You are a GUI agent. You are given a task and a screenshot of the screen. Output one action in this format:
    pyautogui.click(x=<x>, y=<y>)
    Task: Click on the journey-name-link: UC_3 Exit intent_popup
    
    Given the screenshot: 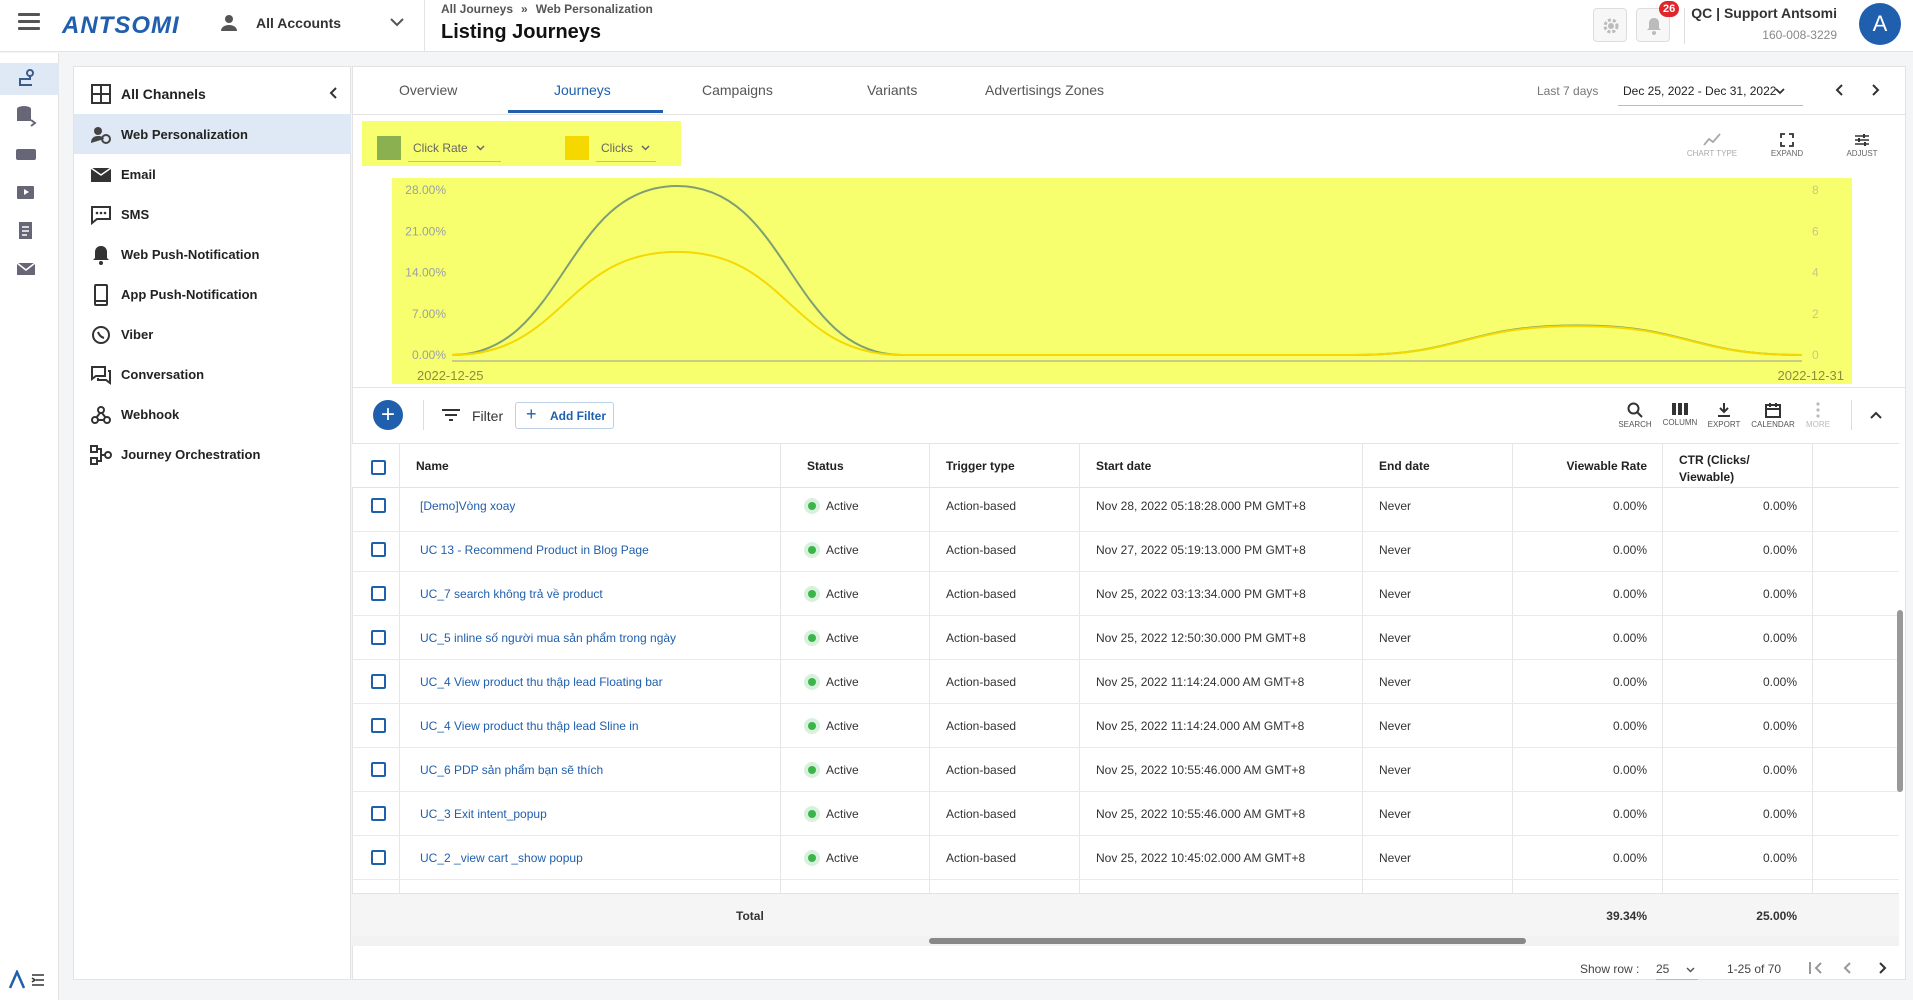 What is the action you would take?
    pyautogui.click(x=483, y=814)
    